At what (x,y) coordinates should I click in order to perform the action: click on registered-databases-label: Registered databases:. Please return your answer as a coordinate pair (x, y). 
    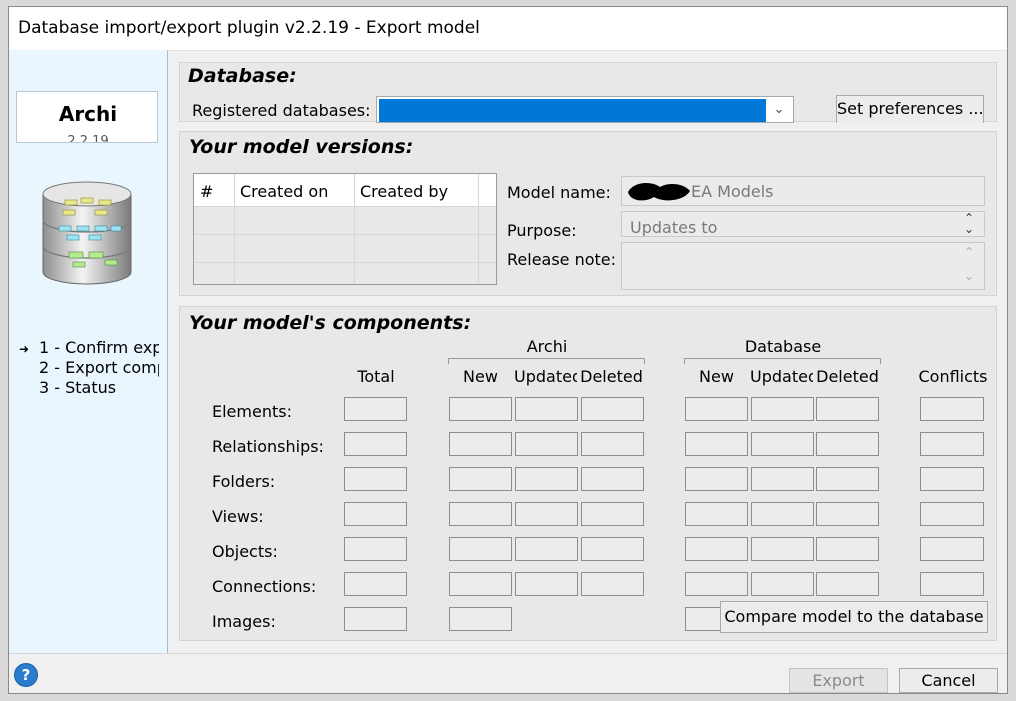
    Looking at the image, I should click on (281, 110).